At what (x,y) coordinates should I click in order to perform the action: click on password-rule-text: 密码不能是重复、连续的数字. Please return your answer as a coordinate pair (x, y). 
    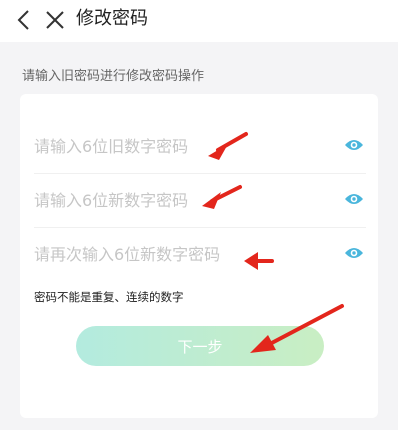
    Looking at the image, I should click on (109, 297).